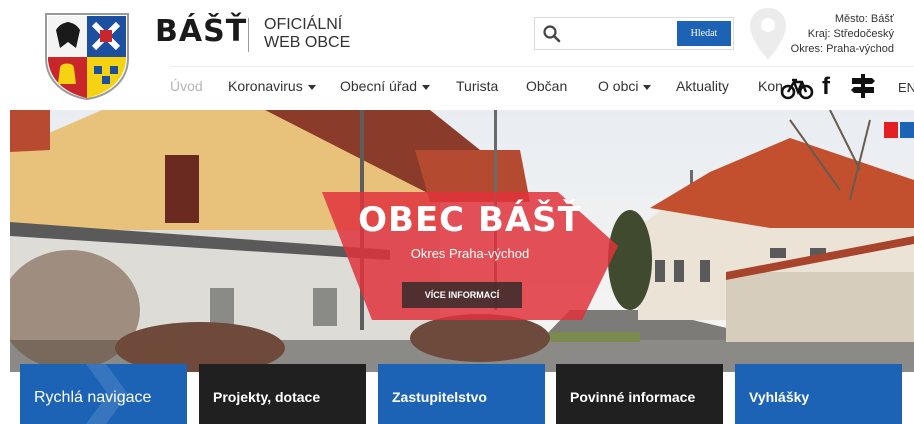 Image resolution: width=914 pixels, height=424 pixels. I want to click on tile-projects-grants: Projekty, dotace, so click(282, 394).